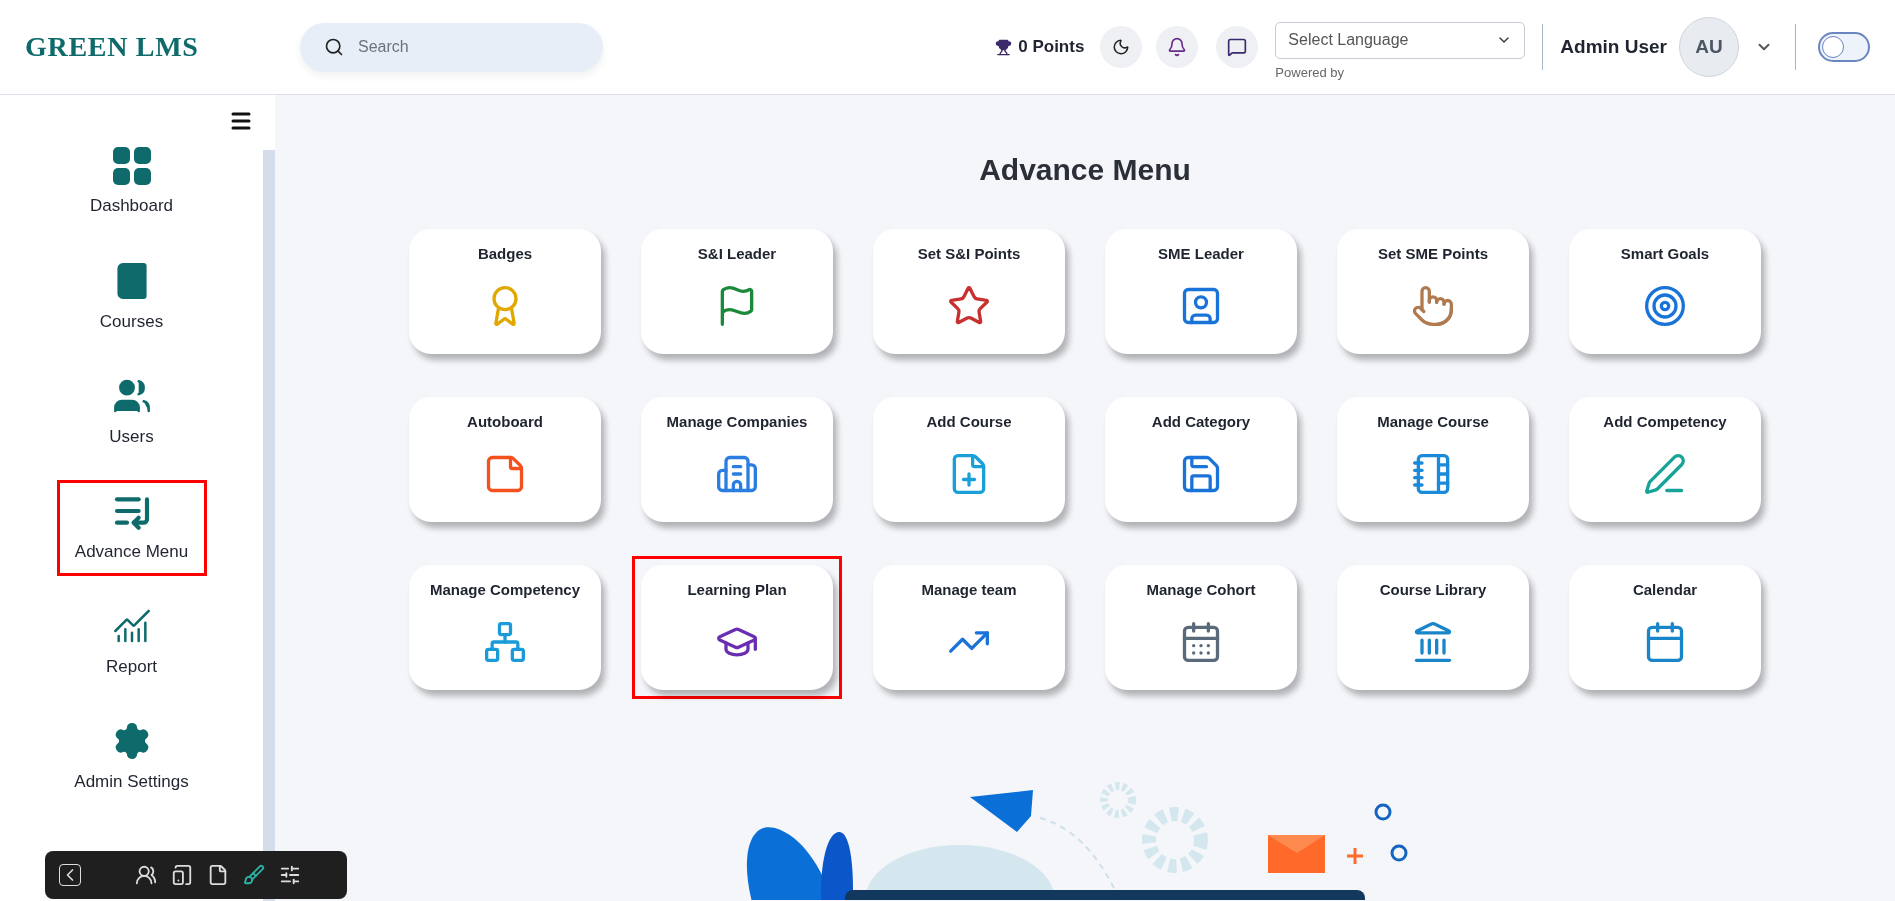  I want to click on sidebar-item: Courses, so click(131, 298).